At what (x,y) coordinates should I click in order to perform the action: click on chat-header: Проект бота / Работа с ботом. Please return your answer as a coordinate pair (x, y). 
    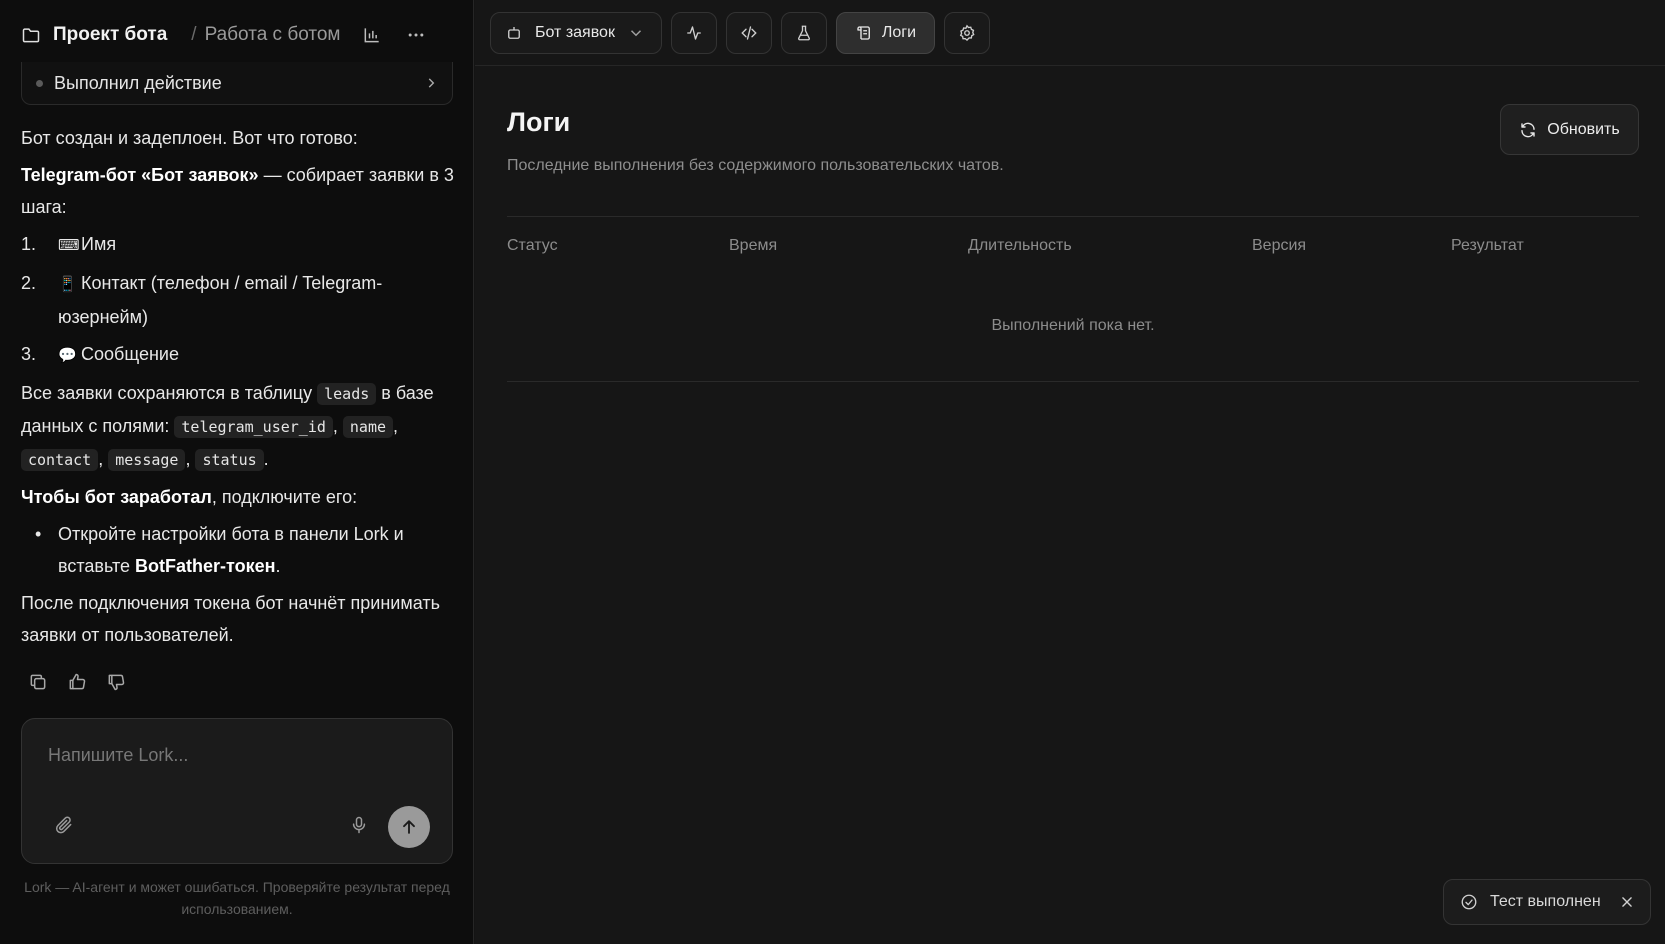
    Looking at the image, I should click on (236, 35).